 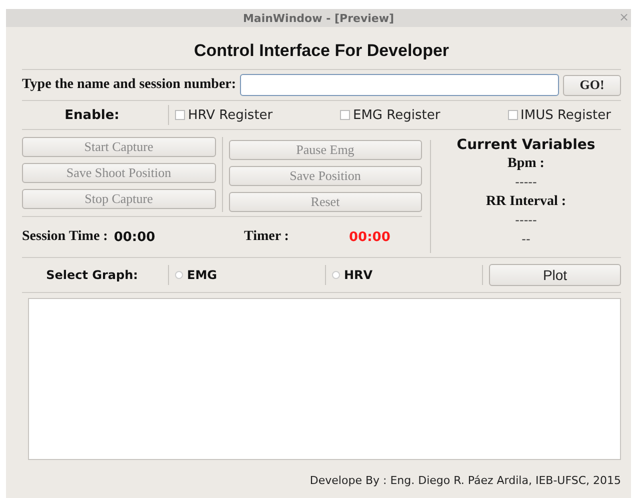 I want to click on radio-option: HRV, so click(x=404, y=275).